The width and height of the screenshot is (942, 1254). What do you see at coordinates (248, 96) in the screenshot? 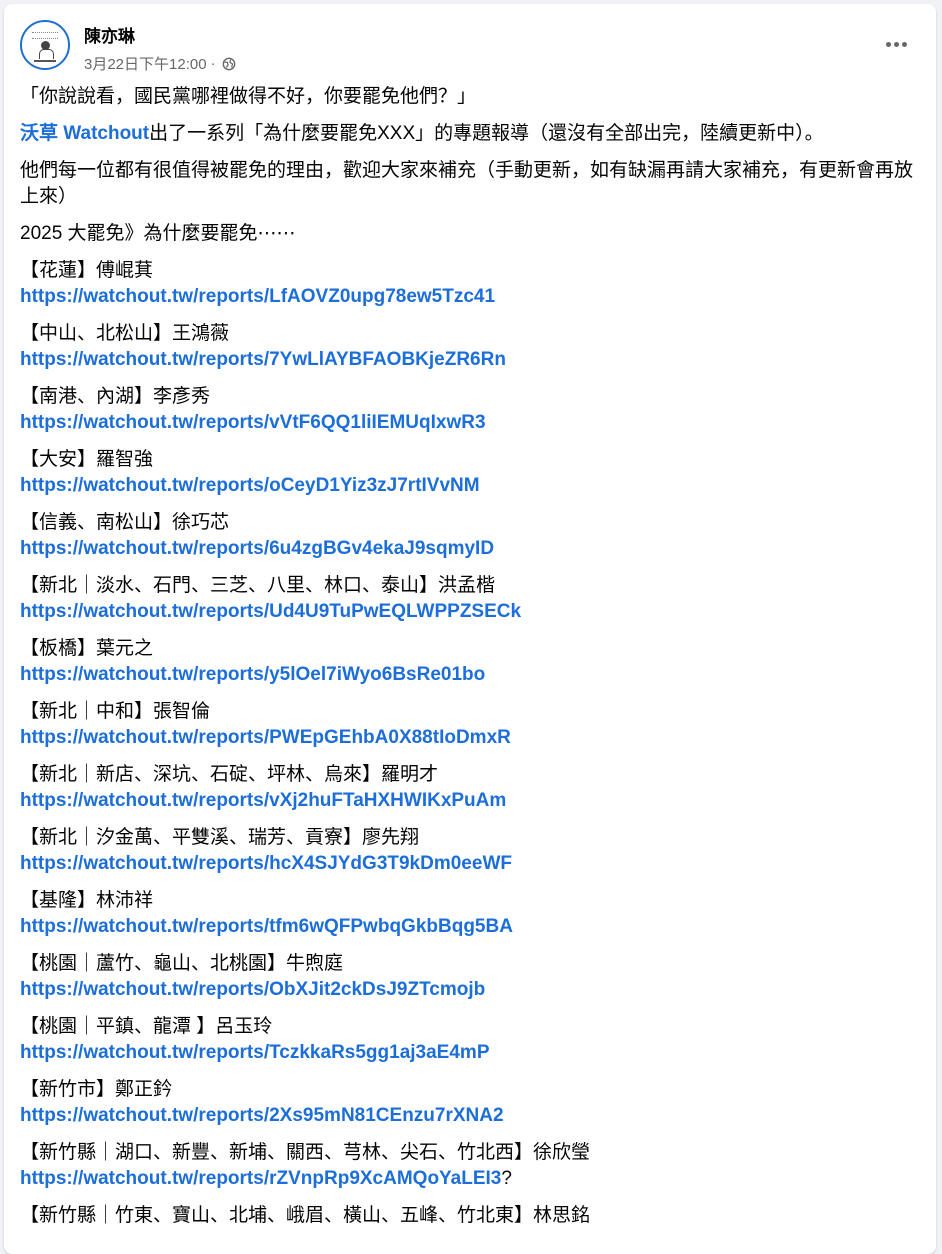
I see `intro-text: 「你說說看，國民黨哪裡做得不好，你要罷免他們？」` at bounding box center [248, 96].